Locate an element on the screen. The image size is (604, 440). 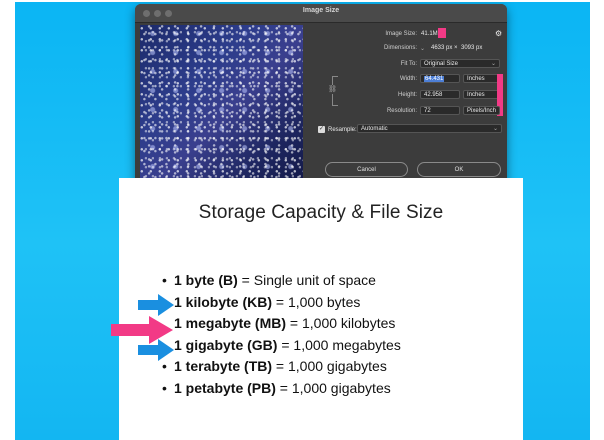
bullet-term: 1 petabyte (PB) is located at coordinates (225, 387).